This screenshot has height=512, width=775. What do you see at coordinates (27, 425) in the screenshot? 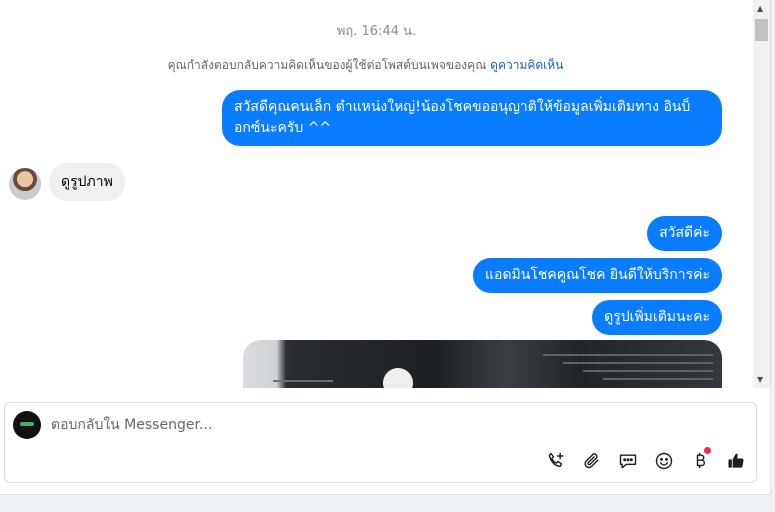
I see `page-avatar` at bounding box center [27, 425].